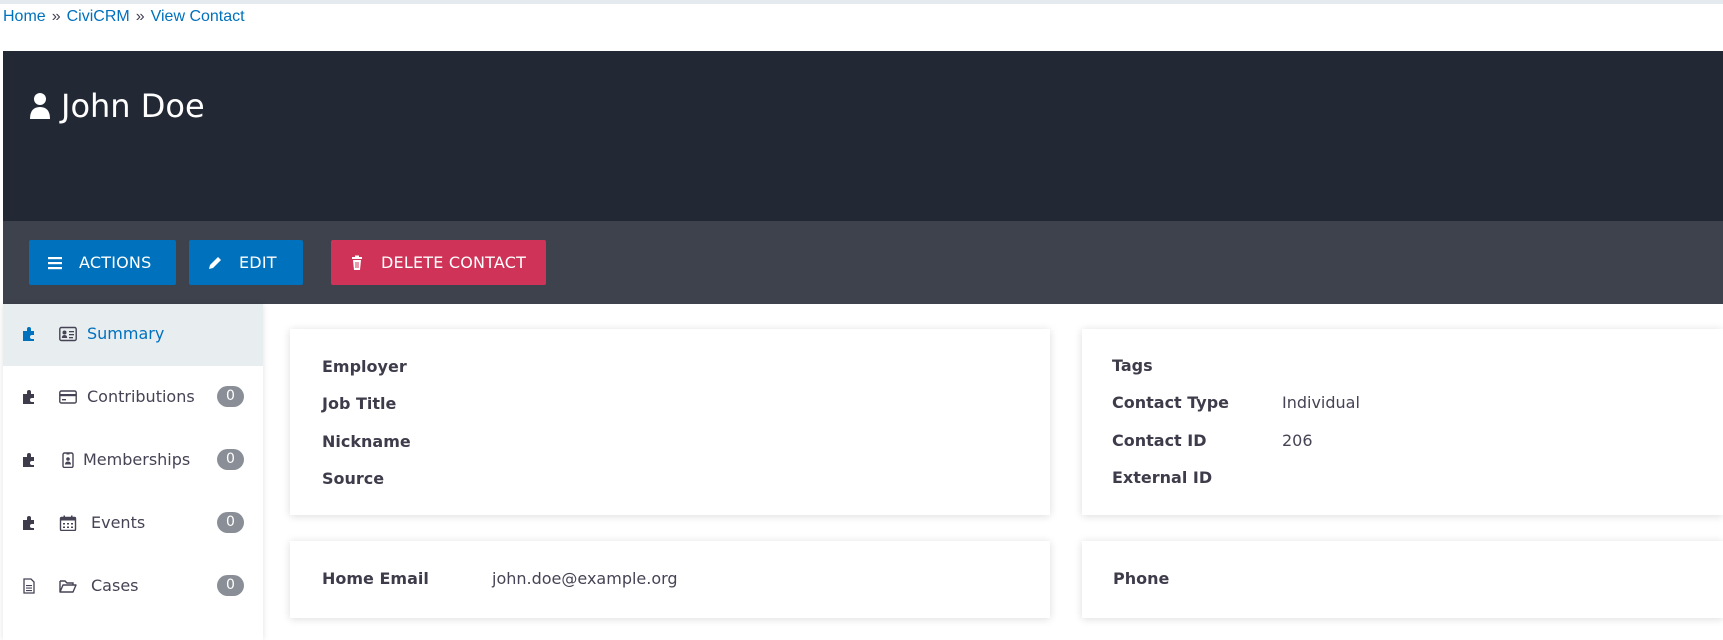 The image size is (1723, 640). Describe the element at coordinates (198, 16) in the screenshot. I see `breadcrumb-view-contact-link: View Contact` at that location.